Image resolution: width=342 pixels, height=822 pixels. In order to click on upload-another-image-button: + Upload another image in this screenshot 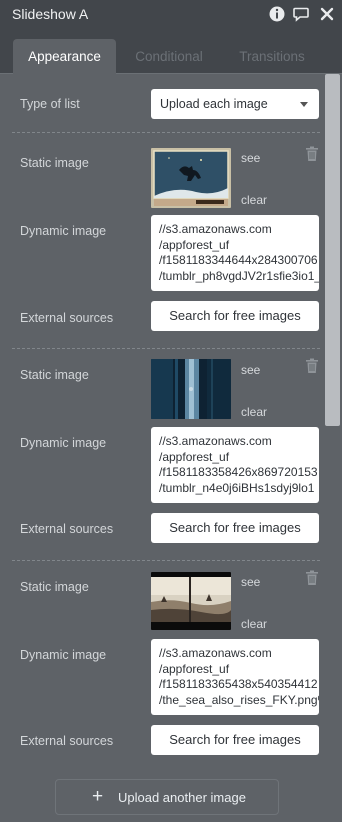, I will do `click(167, 797)`.